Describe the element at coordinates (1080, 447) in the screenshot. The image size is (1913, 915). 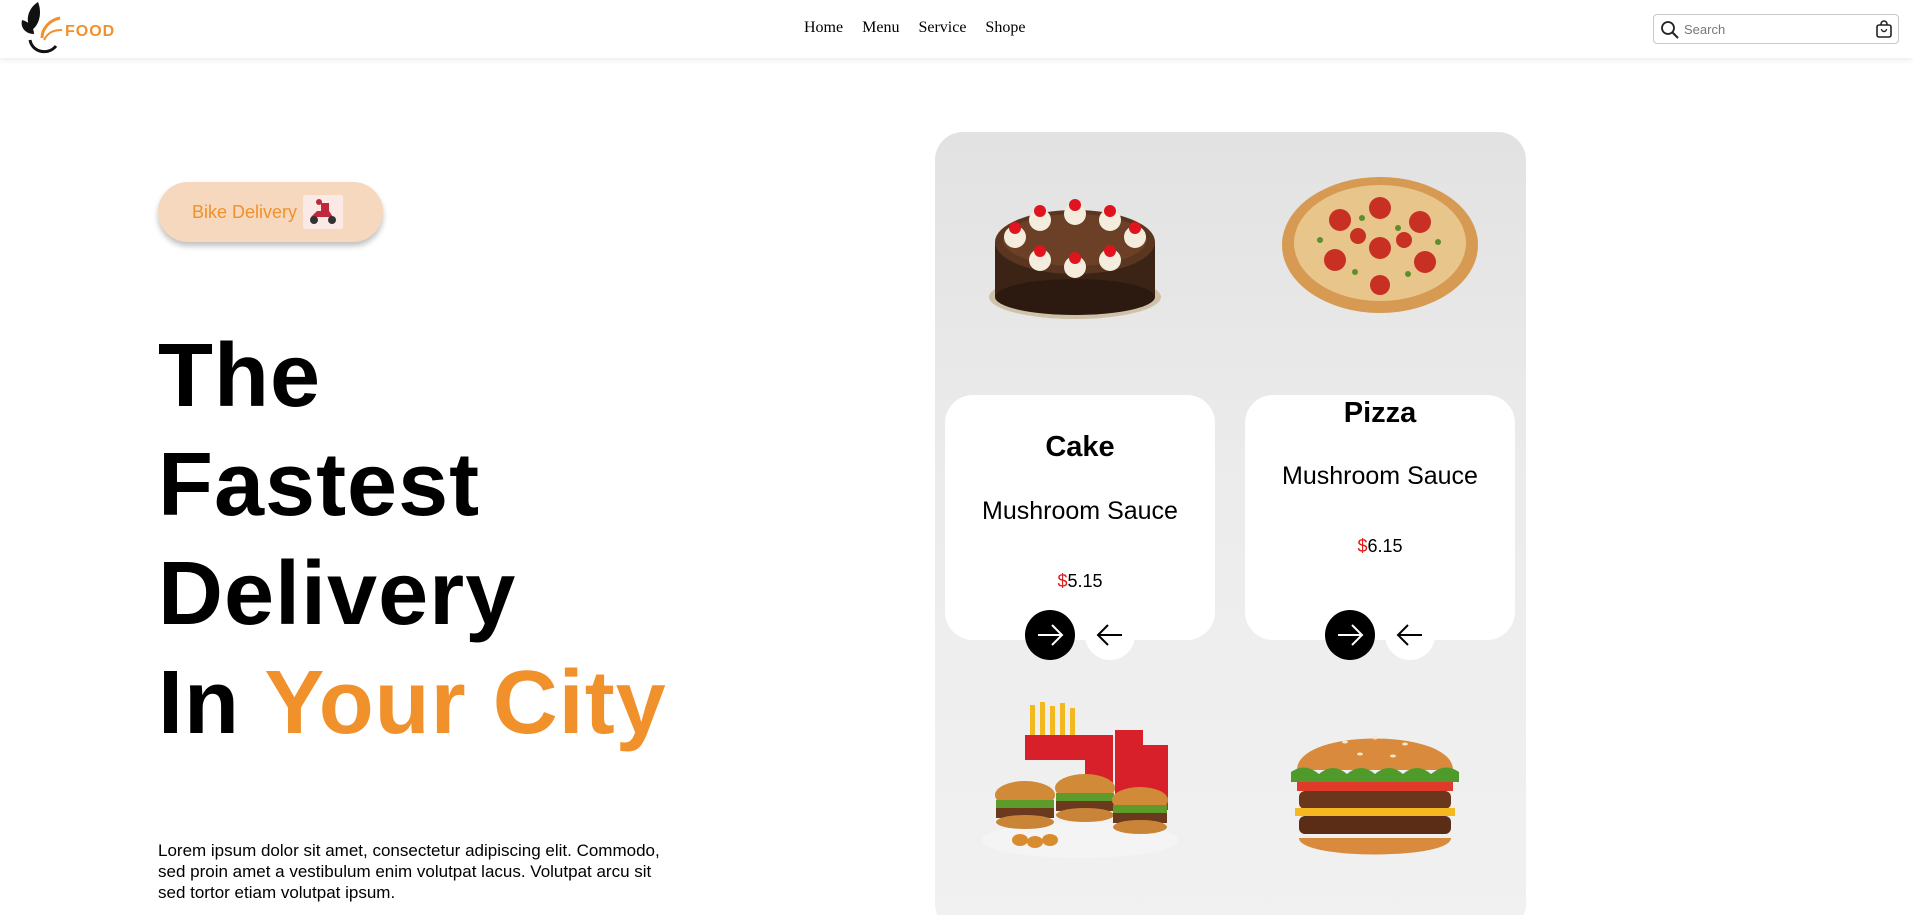
I see `card-name: Cake` at that location.